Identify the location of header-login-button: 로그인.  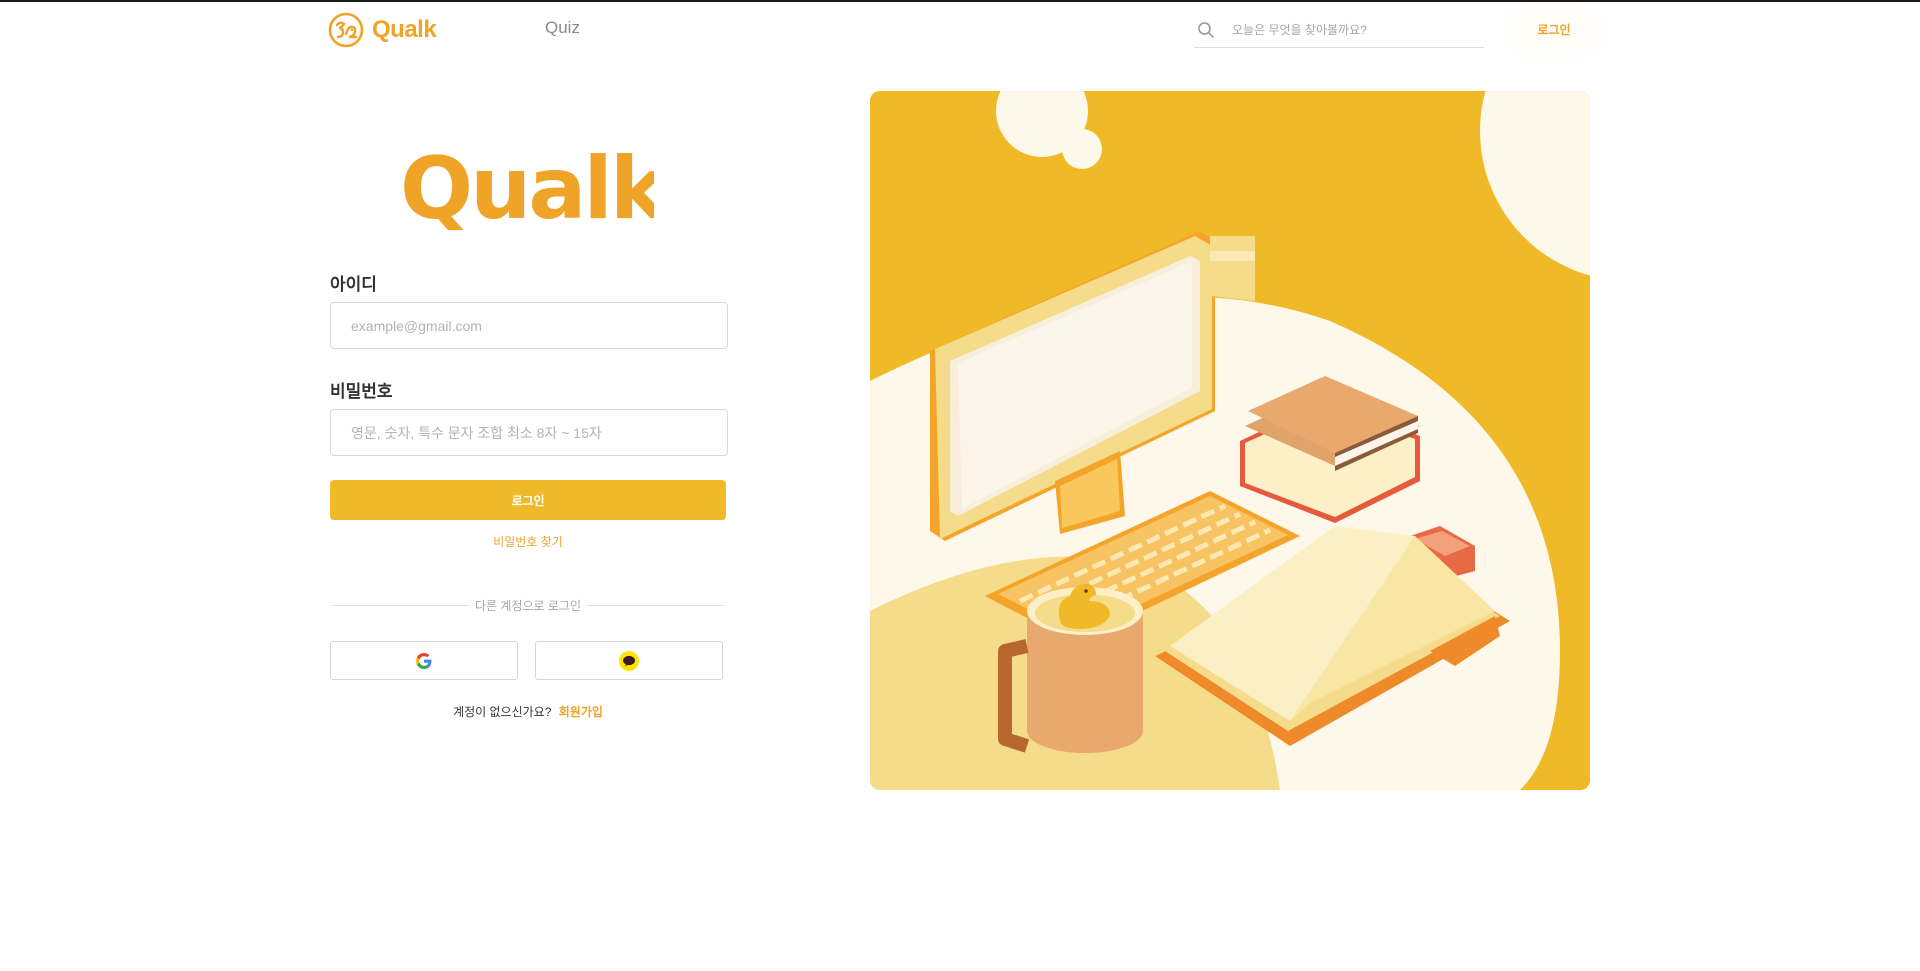
(1554, 29).